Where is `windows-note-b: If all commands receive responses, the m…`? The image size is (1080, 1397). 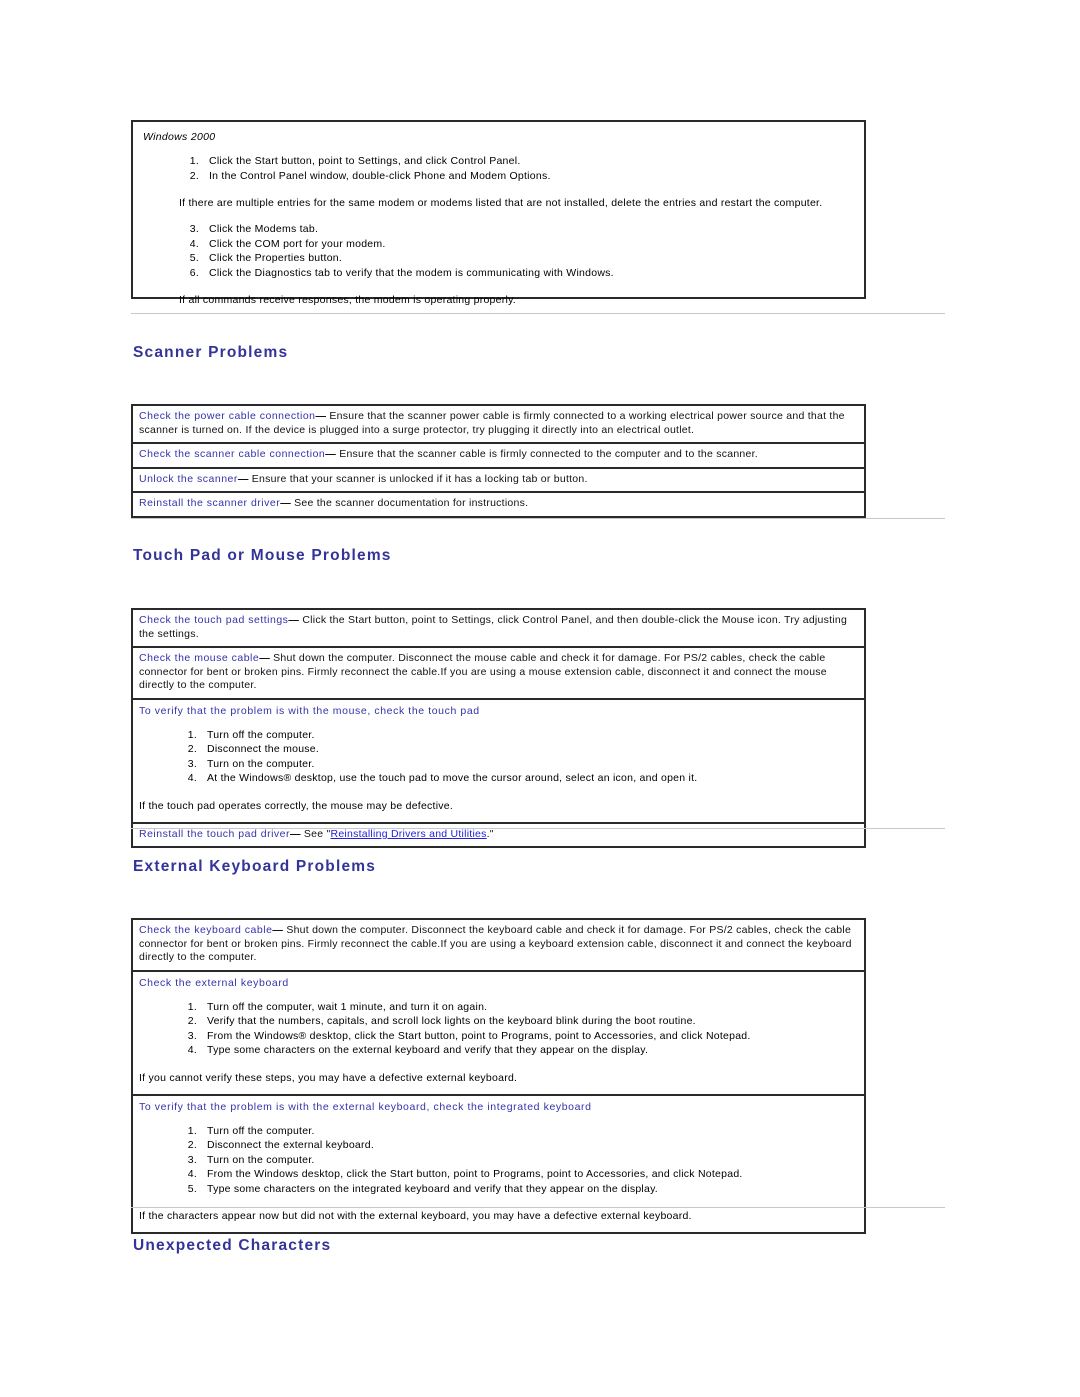 windows-note-b: If all commands receive responses, the m… is located at coordinates (347, 300).